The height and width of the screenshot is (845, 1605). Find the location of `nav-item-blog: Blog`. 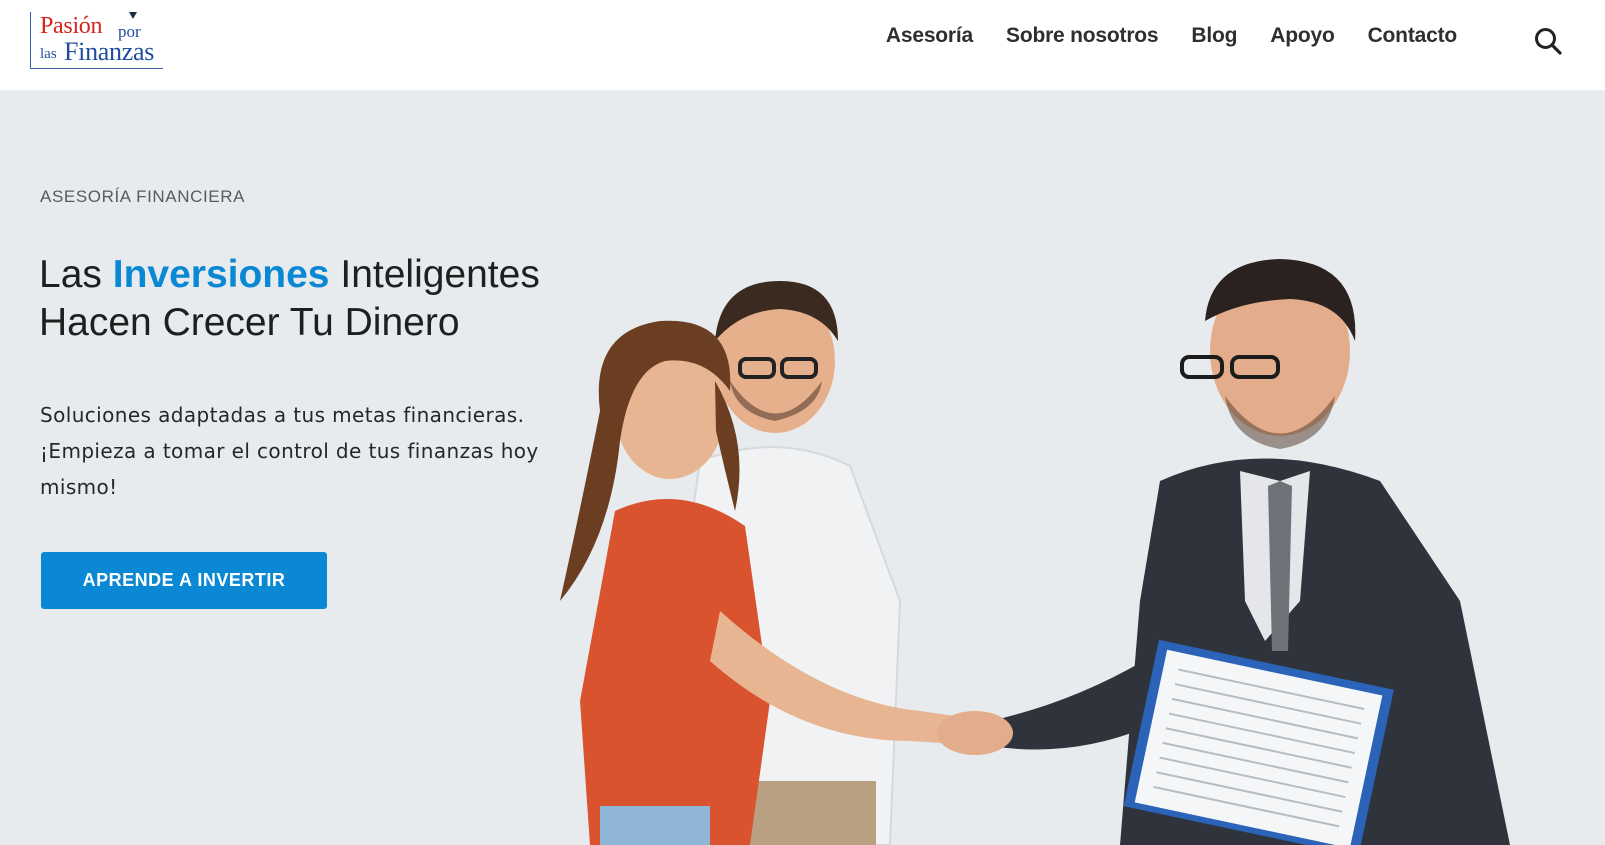

nav-item-blog: Blog is located at coordinates (1214, 36).